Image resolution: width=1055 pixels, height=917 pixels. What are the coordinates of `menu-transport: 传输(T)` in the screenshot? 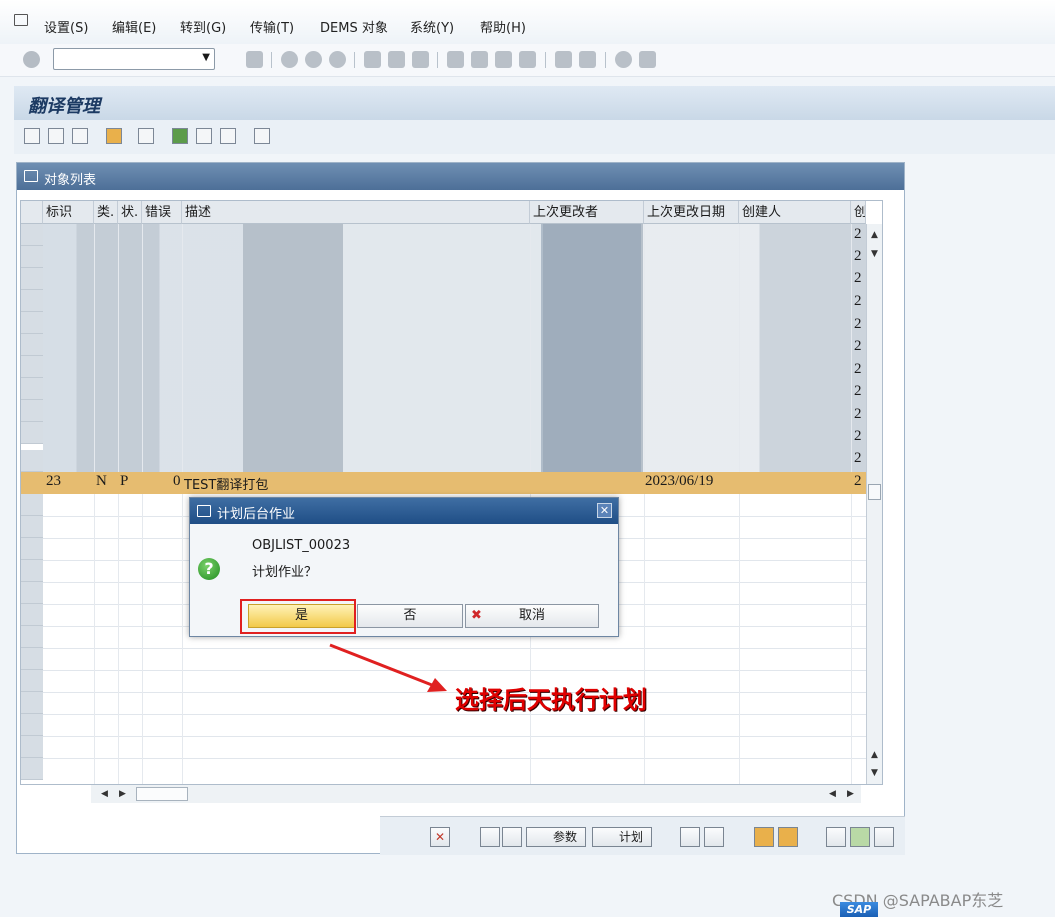 It's located at (272, 26).